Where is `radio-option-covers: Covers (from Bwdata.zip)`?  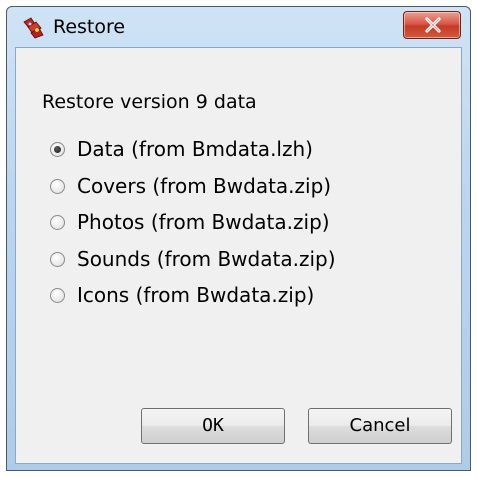 radio-option-covers: Covers (from Bwdata.zip) is located at coordinates (190, 186).